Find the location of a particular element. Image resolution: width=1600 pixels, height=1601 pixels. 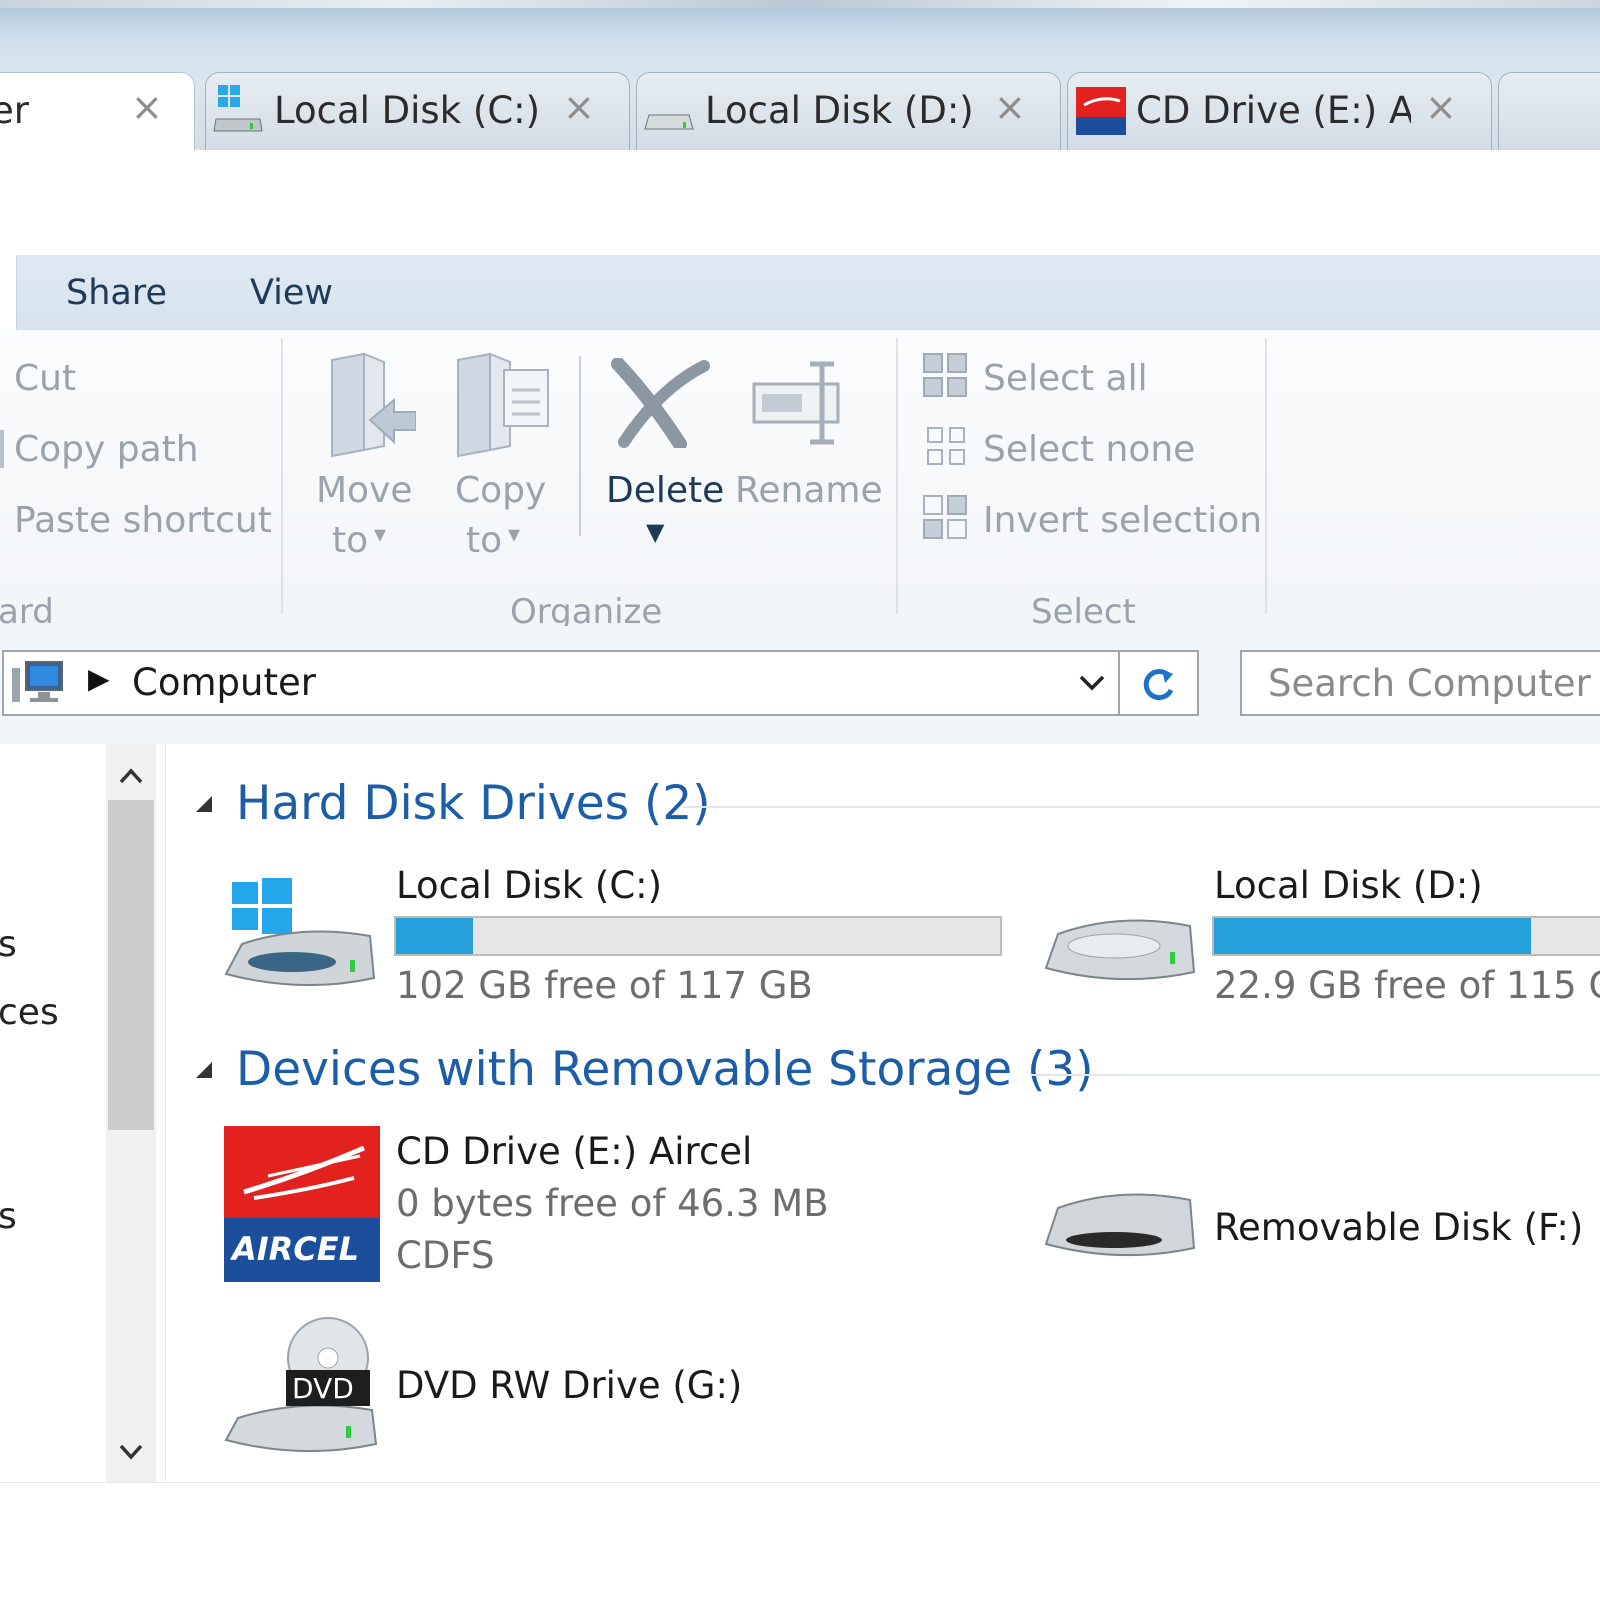

refresh-button is located at coordinates (1159, 683).